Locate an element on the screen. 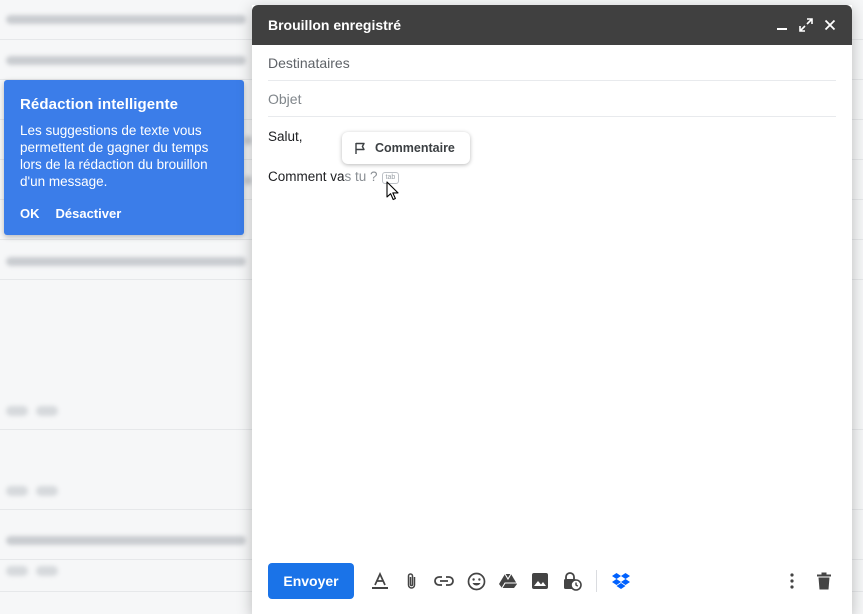 The image size is (863, 614). formatting-icon is located at coordinates (380, 581).